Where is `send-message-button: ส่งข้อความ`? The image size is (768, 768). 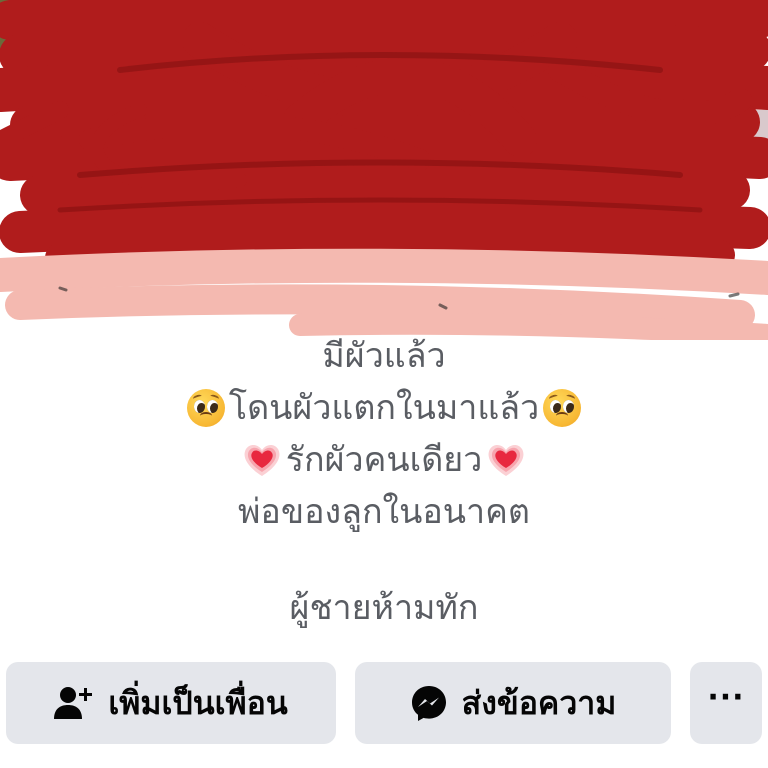 send-message-button: ส่งข้อความ is located at coordinates (513, 703).